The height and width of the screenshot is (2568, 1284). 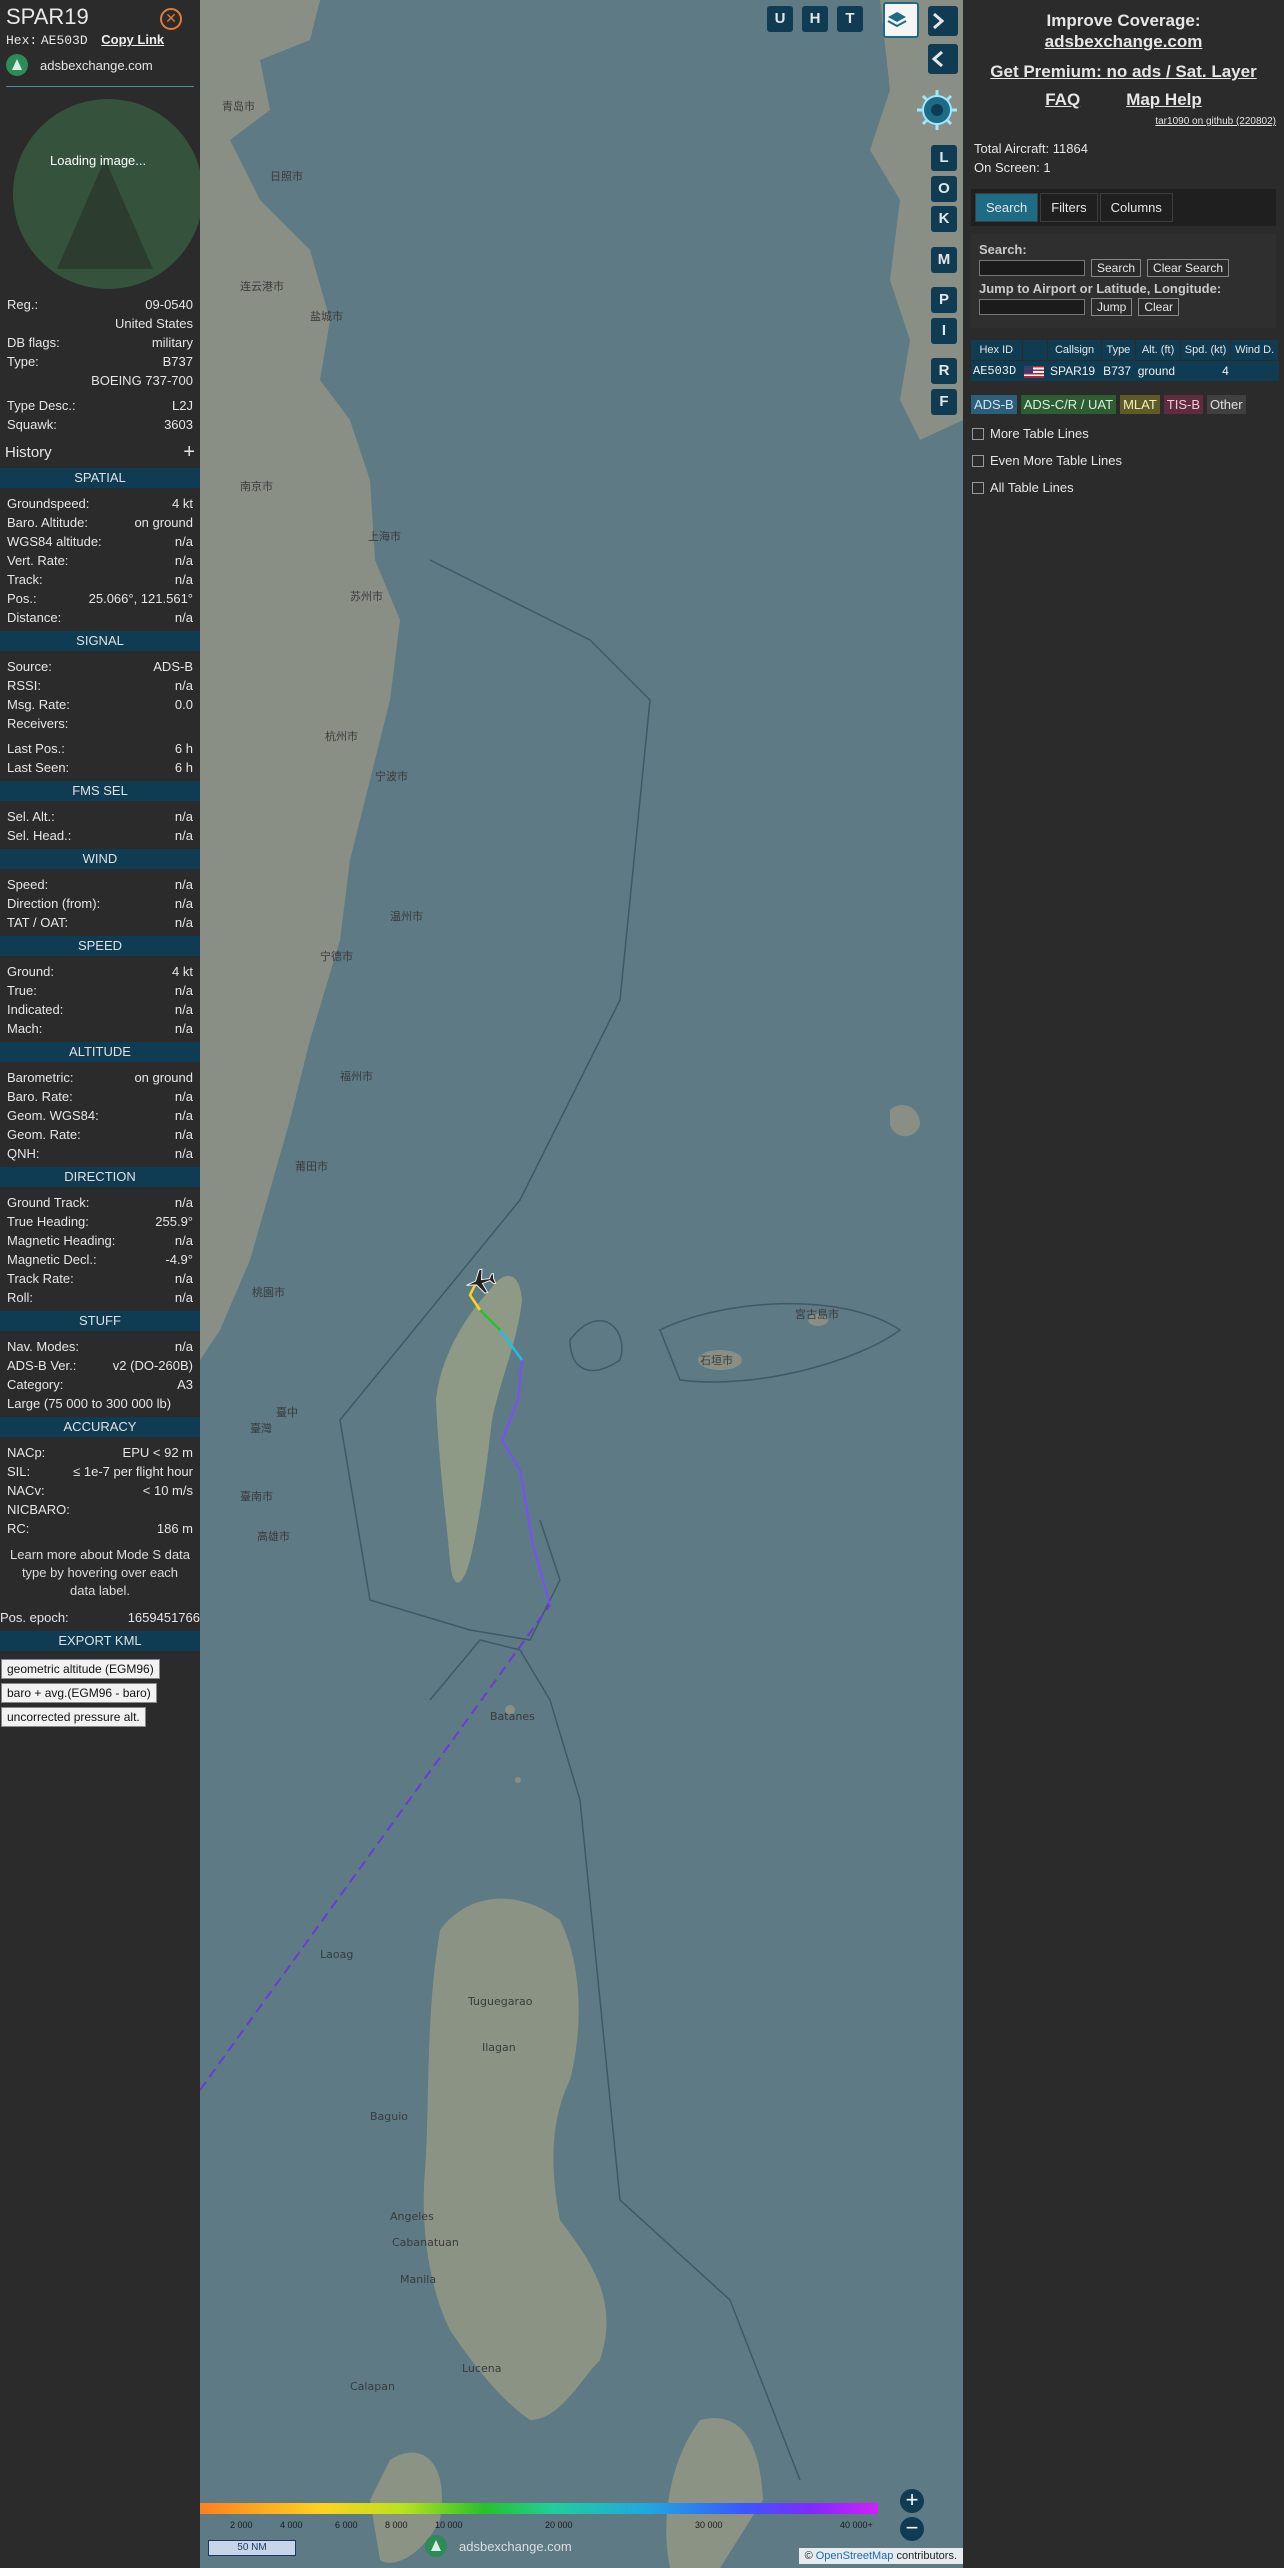 I want to click on sel-alt-row: Sel. Alt.: n/a, so click(x=100, y=816).